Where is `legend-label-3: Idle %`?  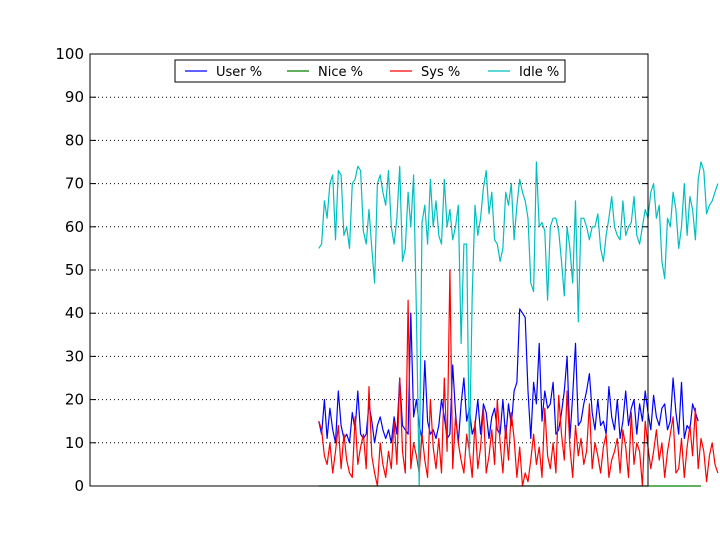
legend-label-3: Idle % is located at coordinates (539, 72).